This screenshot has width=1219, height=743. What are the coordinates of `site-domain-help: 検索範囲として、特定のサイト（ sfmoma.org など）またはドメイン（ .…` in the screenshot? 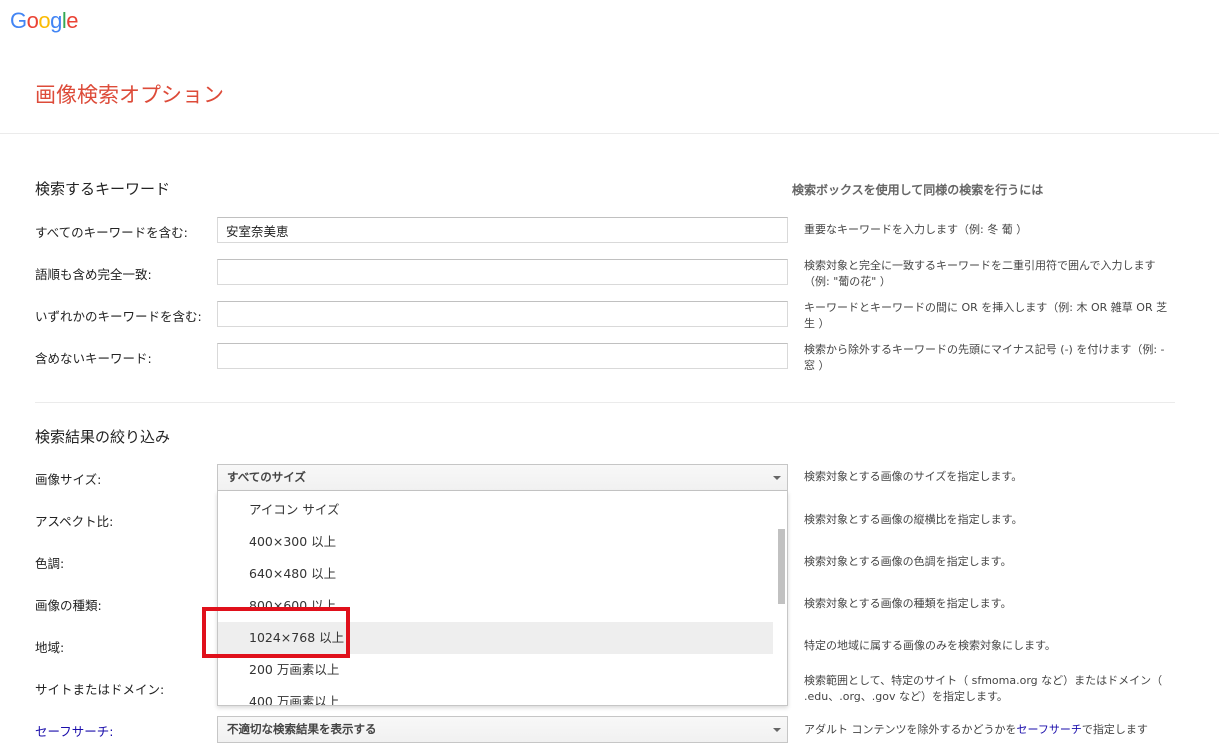 It's located at (983, 688).